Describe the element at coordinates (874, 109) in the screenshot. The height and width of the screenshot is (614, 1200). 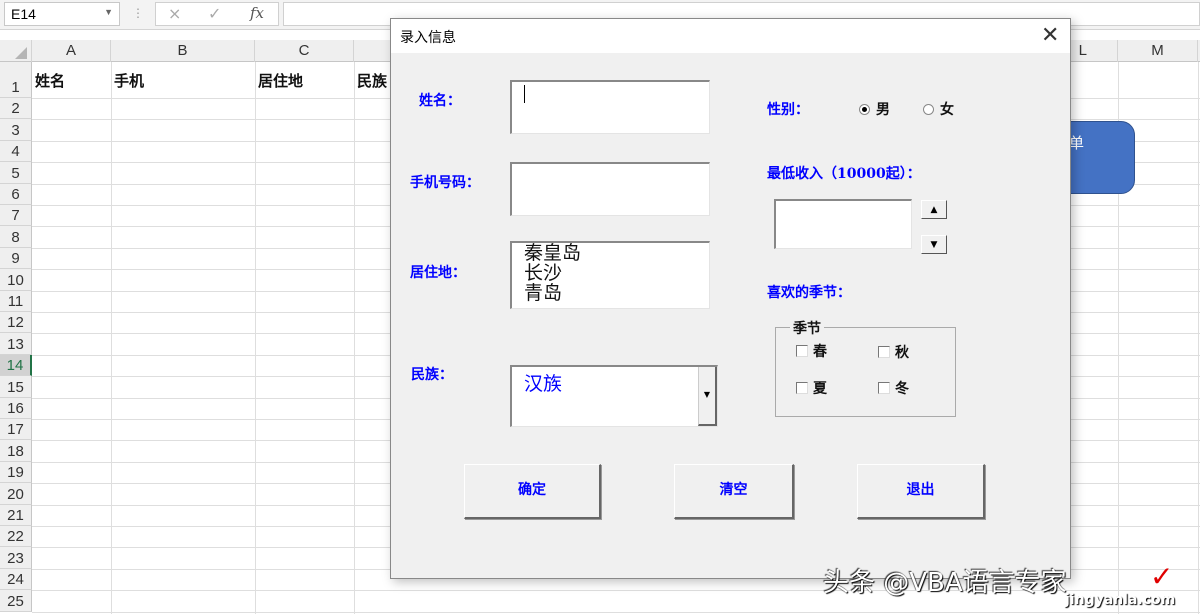
I see `gender-radio-male: 男` at that location.